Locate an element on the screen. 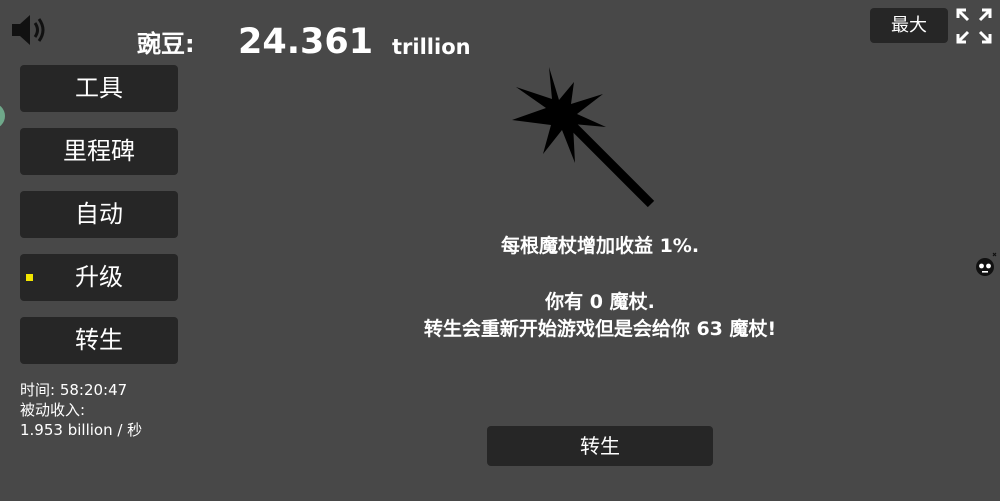 This screenshot has height=501, width=1000. menu-upgrade-button: 升级 is located at coordinates (99, 277).